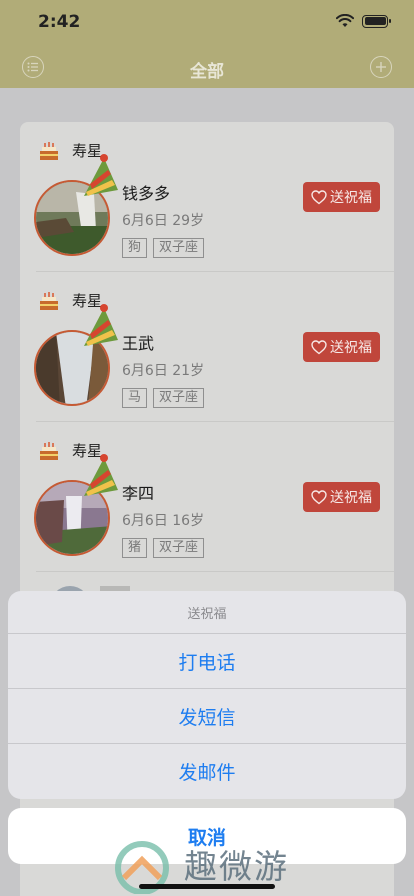  I want to click on status-icons, so click(363, 21).